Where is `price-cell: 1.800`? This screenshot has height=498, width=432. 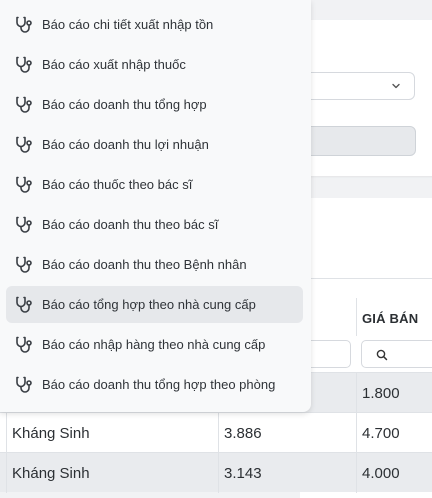 price-cell: 1.800 is located at coordinates (394, 393).